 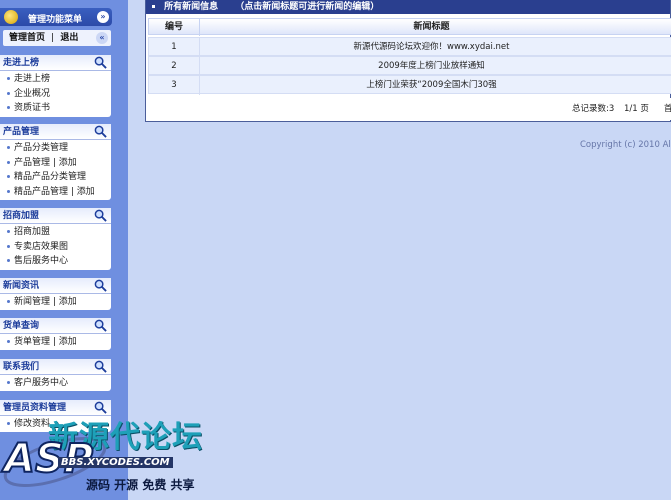 What do you see at coordinates (173, 27) in the screenshot?
I see `column-header-no: 编号` at bounding box center [173, 27].